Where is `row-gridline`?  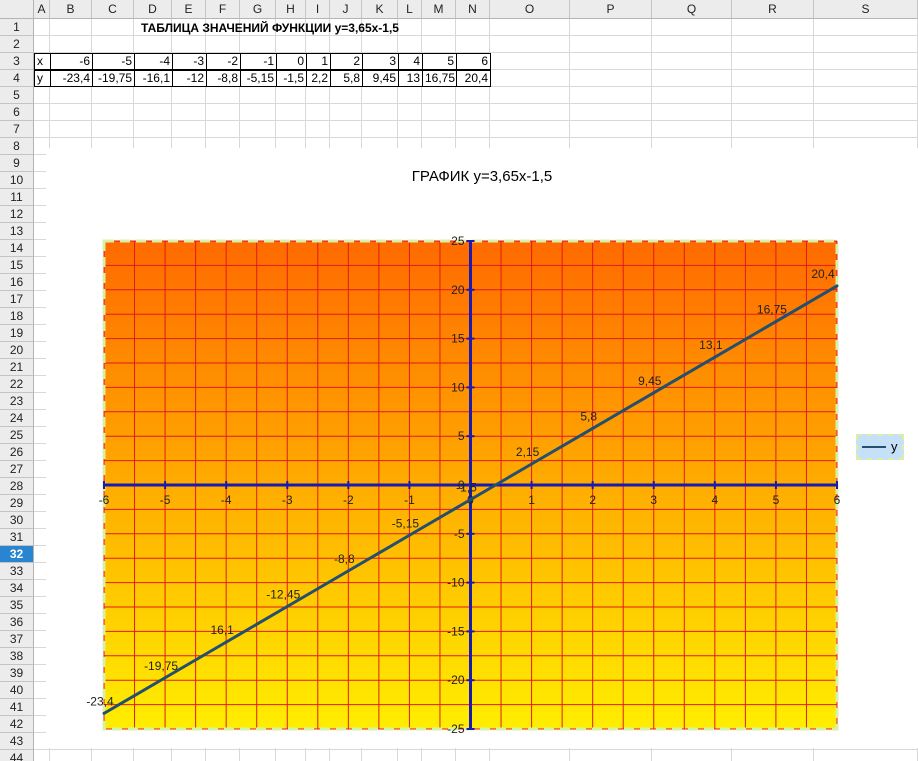 row-gridline is located at coordinates (476, 120).